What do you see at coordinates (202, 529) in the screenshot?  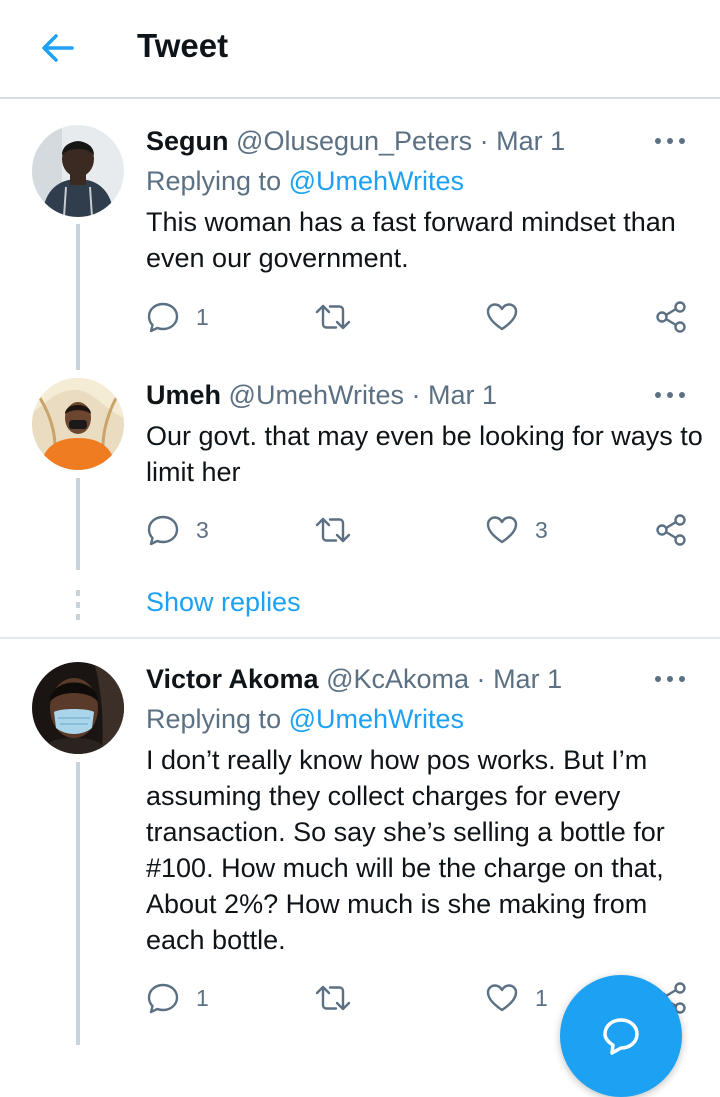 I see `reply-count: 3` at bounding box center [202, 529].